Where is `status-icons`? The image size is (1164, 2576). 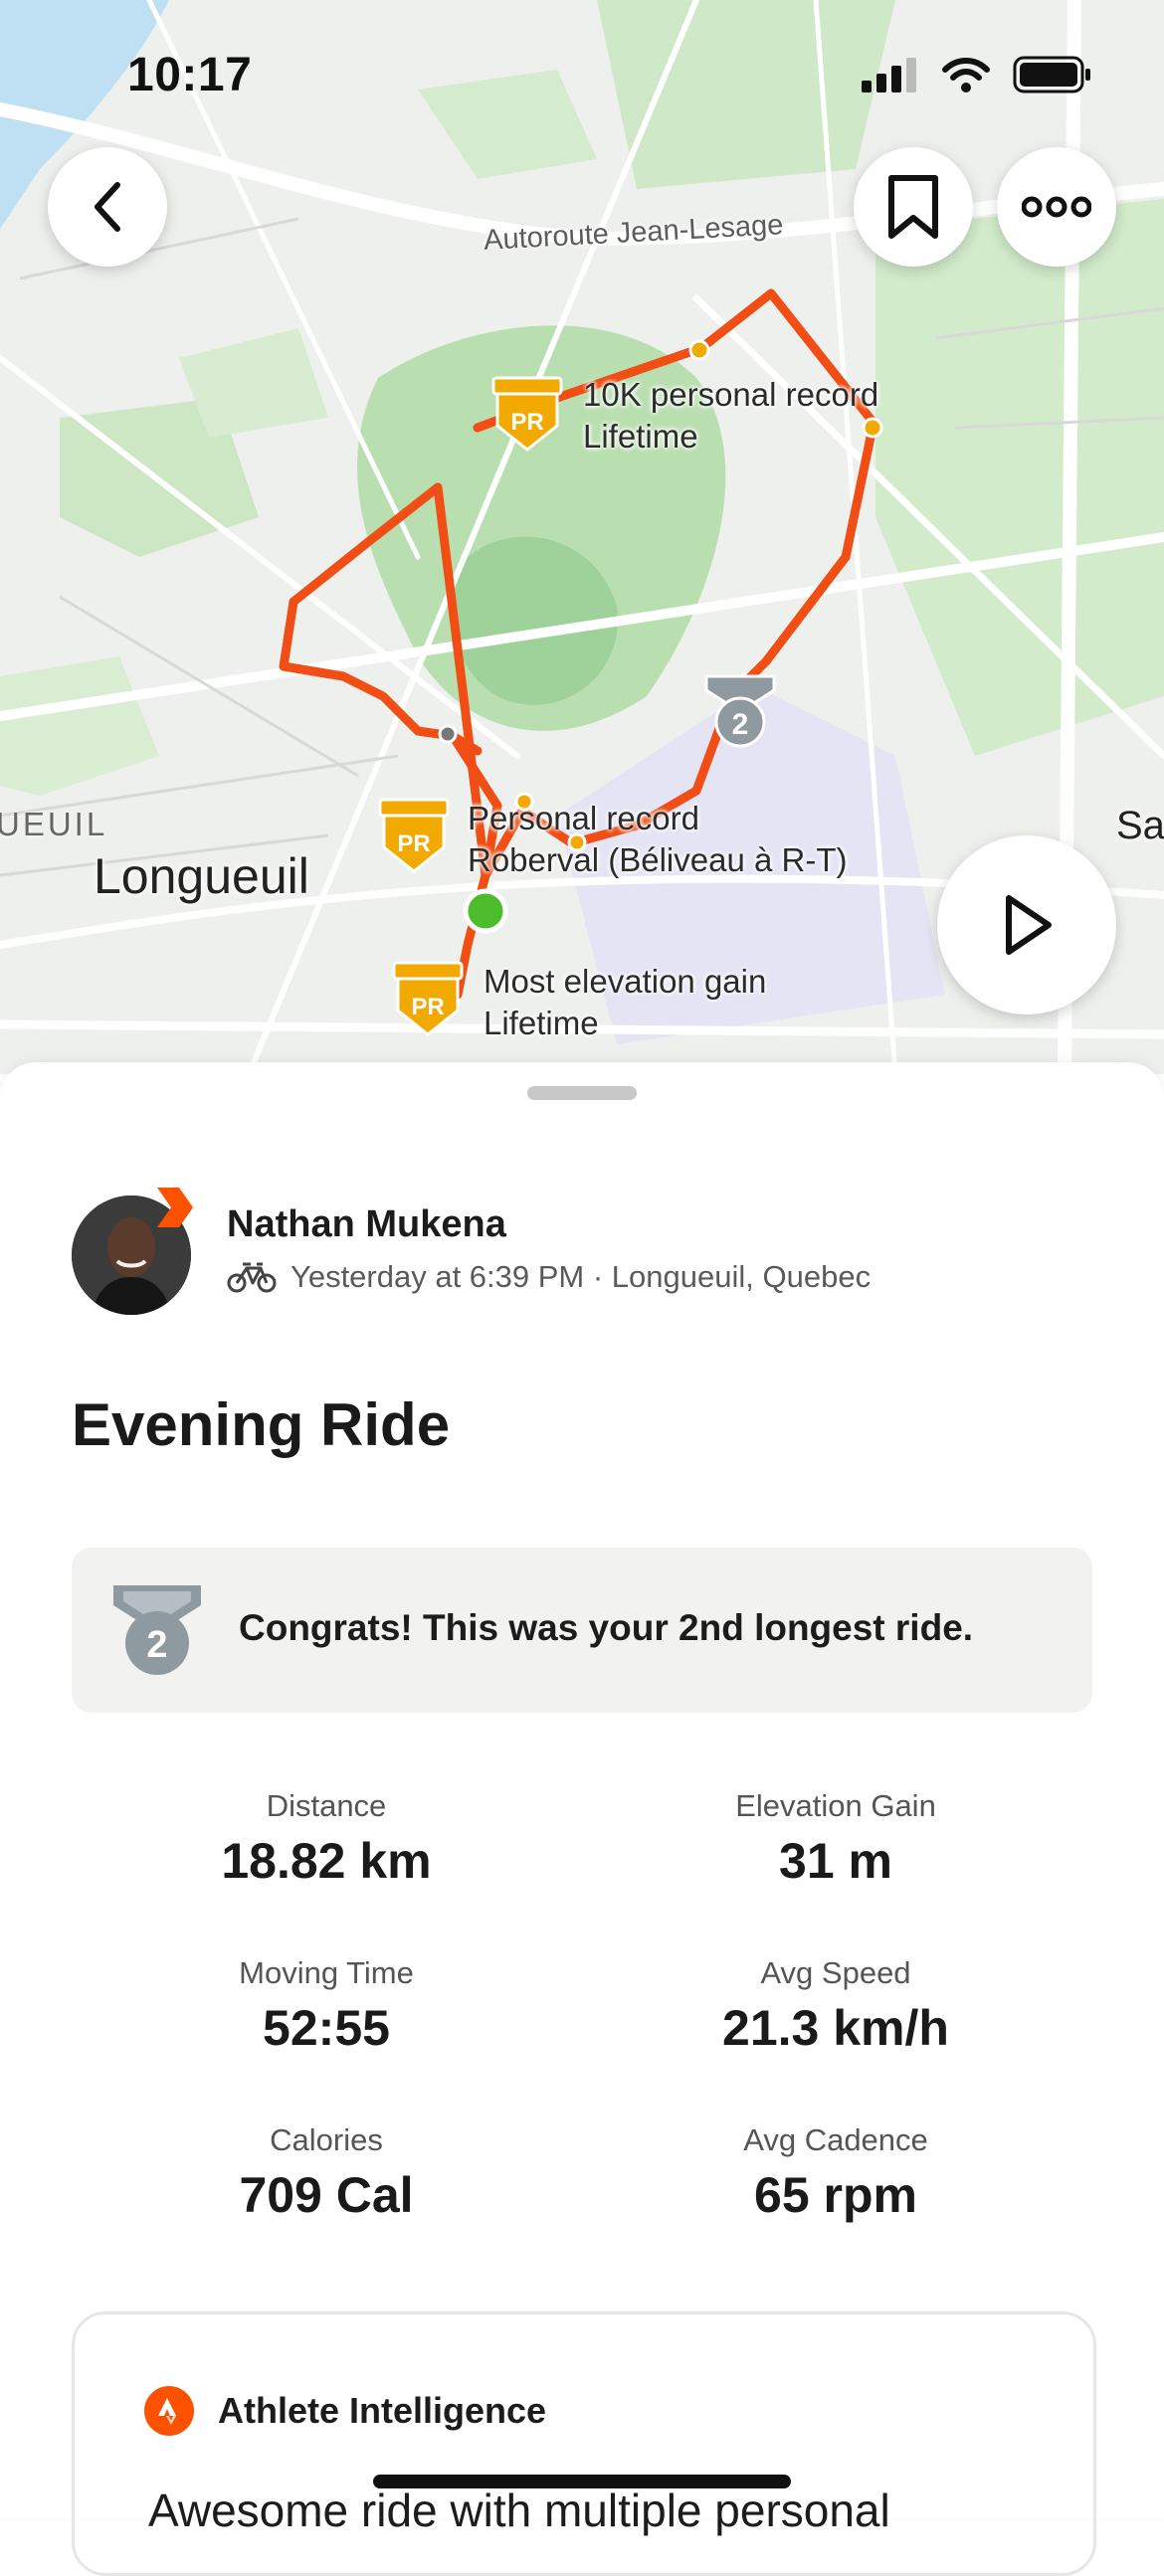
status-icons is located at coordinates (977, 74).